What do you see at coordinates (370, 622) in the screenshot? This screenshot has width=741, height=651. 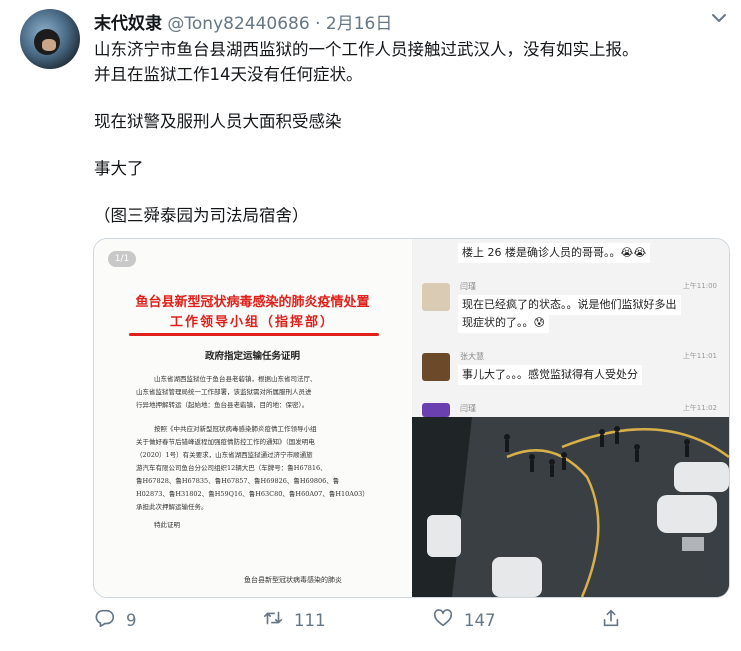 I see `tweet-action-bar: 9 111 147` at bounding box center [370, 622].